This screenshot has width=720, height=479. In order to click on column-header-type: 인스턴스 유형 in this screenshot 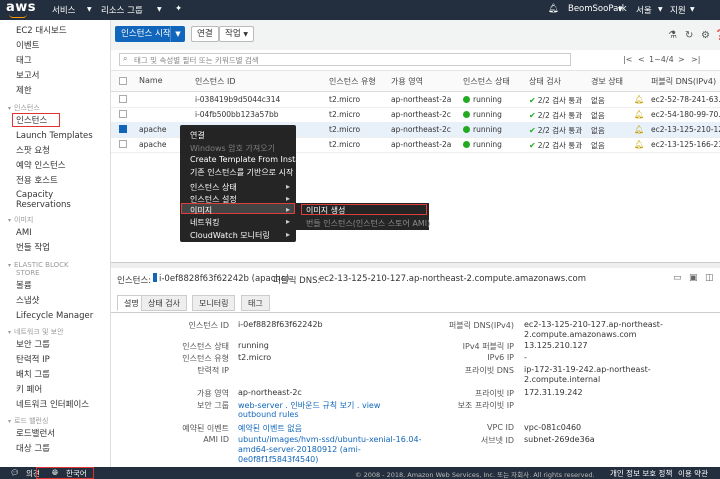, I will do `click(352, 81)`.